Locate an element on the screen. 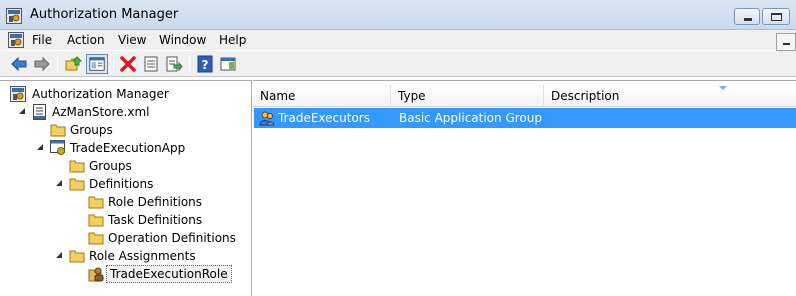 This screenshot has width=796, height=296. mdi-minimize-button is located at coordinates (786, 42).